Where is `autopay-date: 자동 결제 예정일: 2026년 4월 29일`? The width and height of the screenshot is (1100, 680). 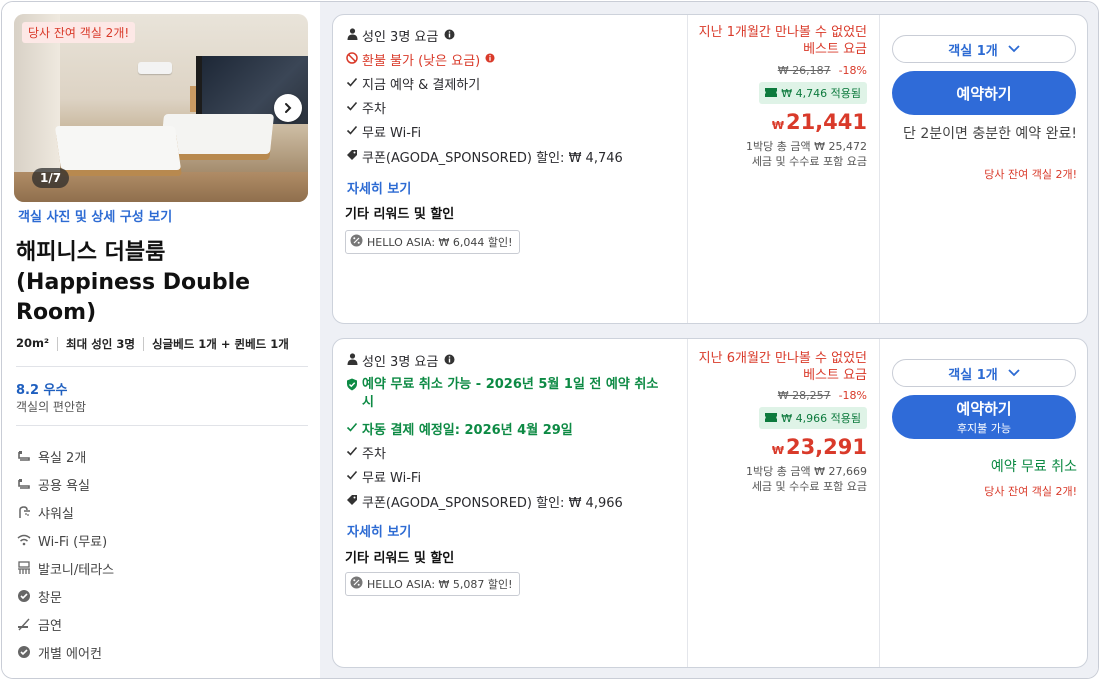
autopay-date: 자동 결제 예정일: 2026년 4월 29일 is located at coordinates (459, 428).